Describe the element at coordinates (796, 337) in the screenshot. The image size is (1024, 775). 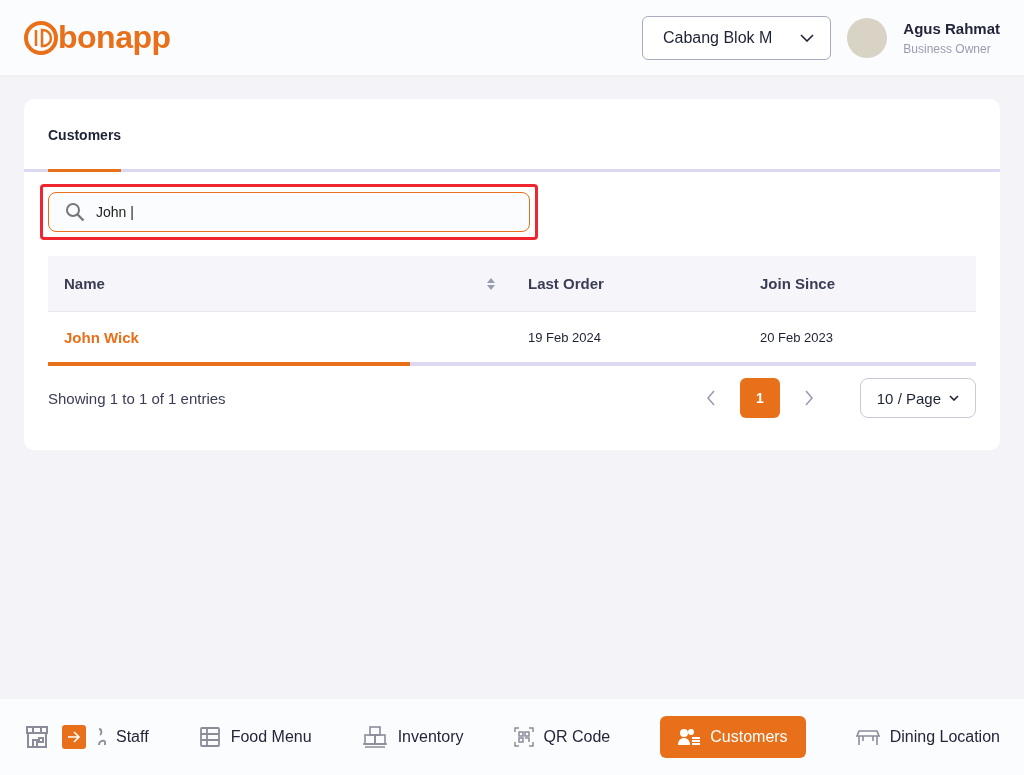
I see `date-text: 20 Feb 2023` at that location.